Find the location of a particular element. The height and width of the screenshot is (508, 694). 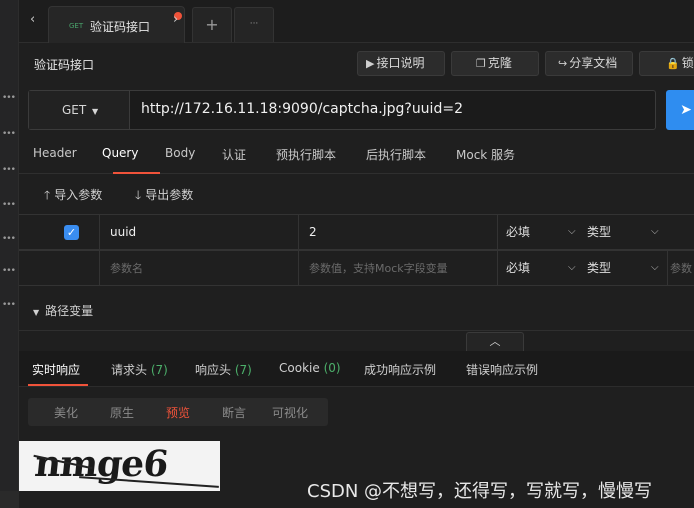

watermark: CSDN @不想写，还得写，写就写，慢慢写 is located at coordinates (480, 491).